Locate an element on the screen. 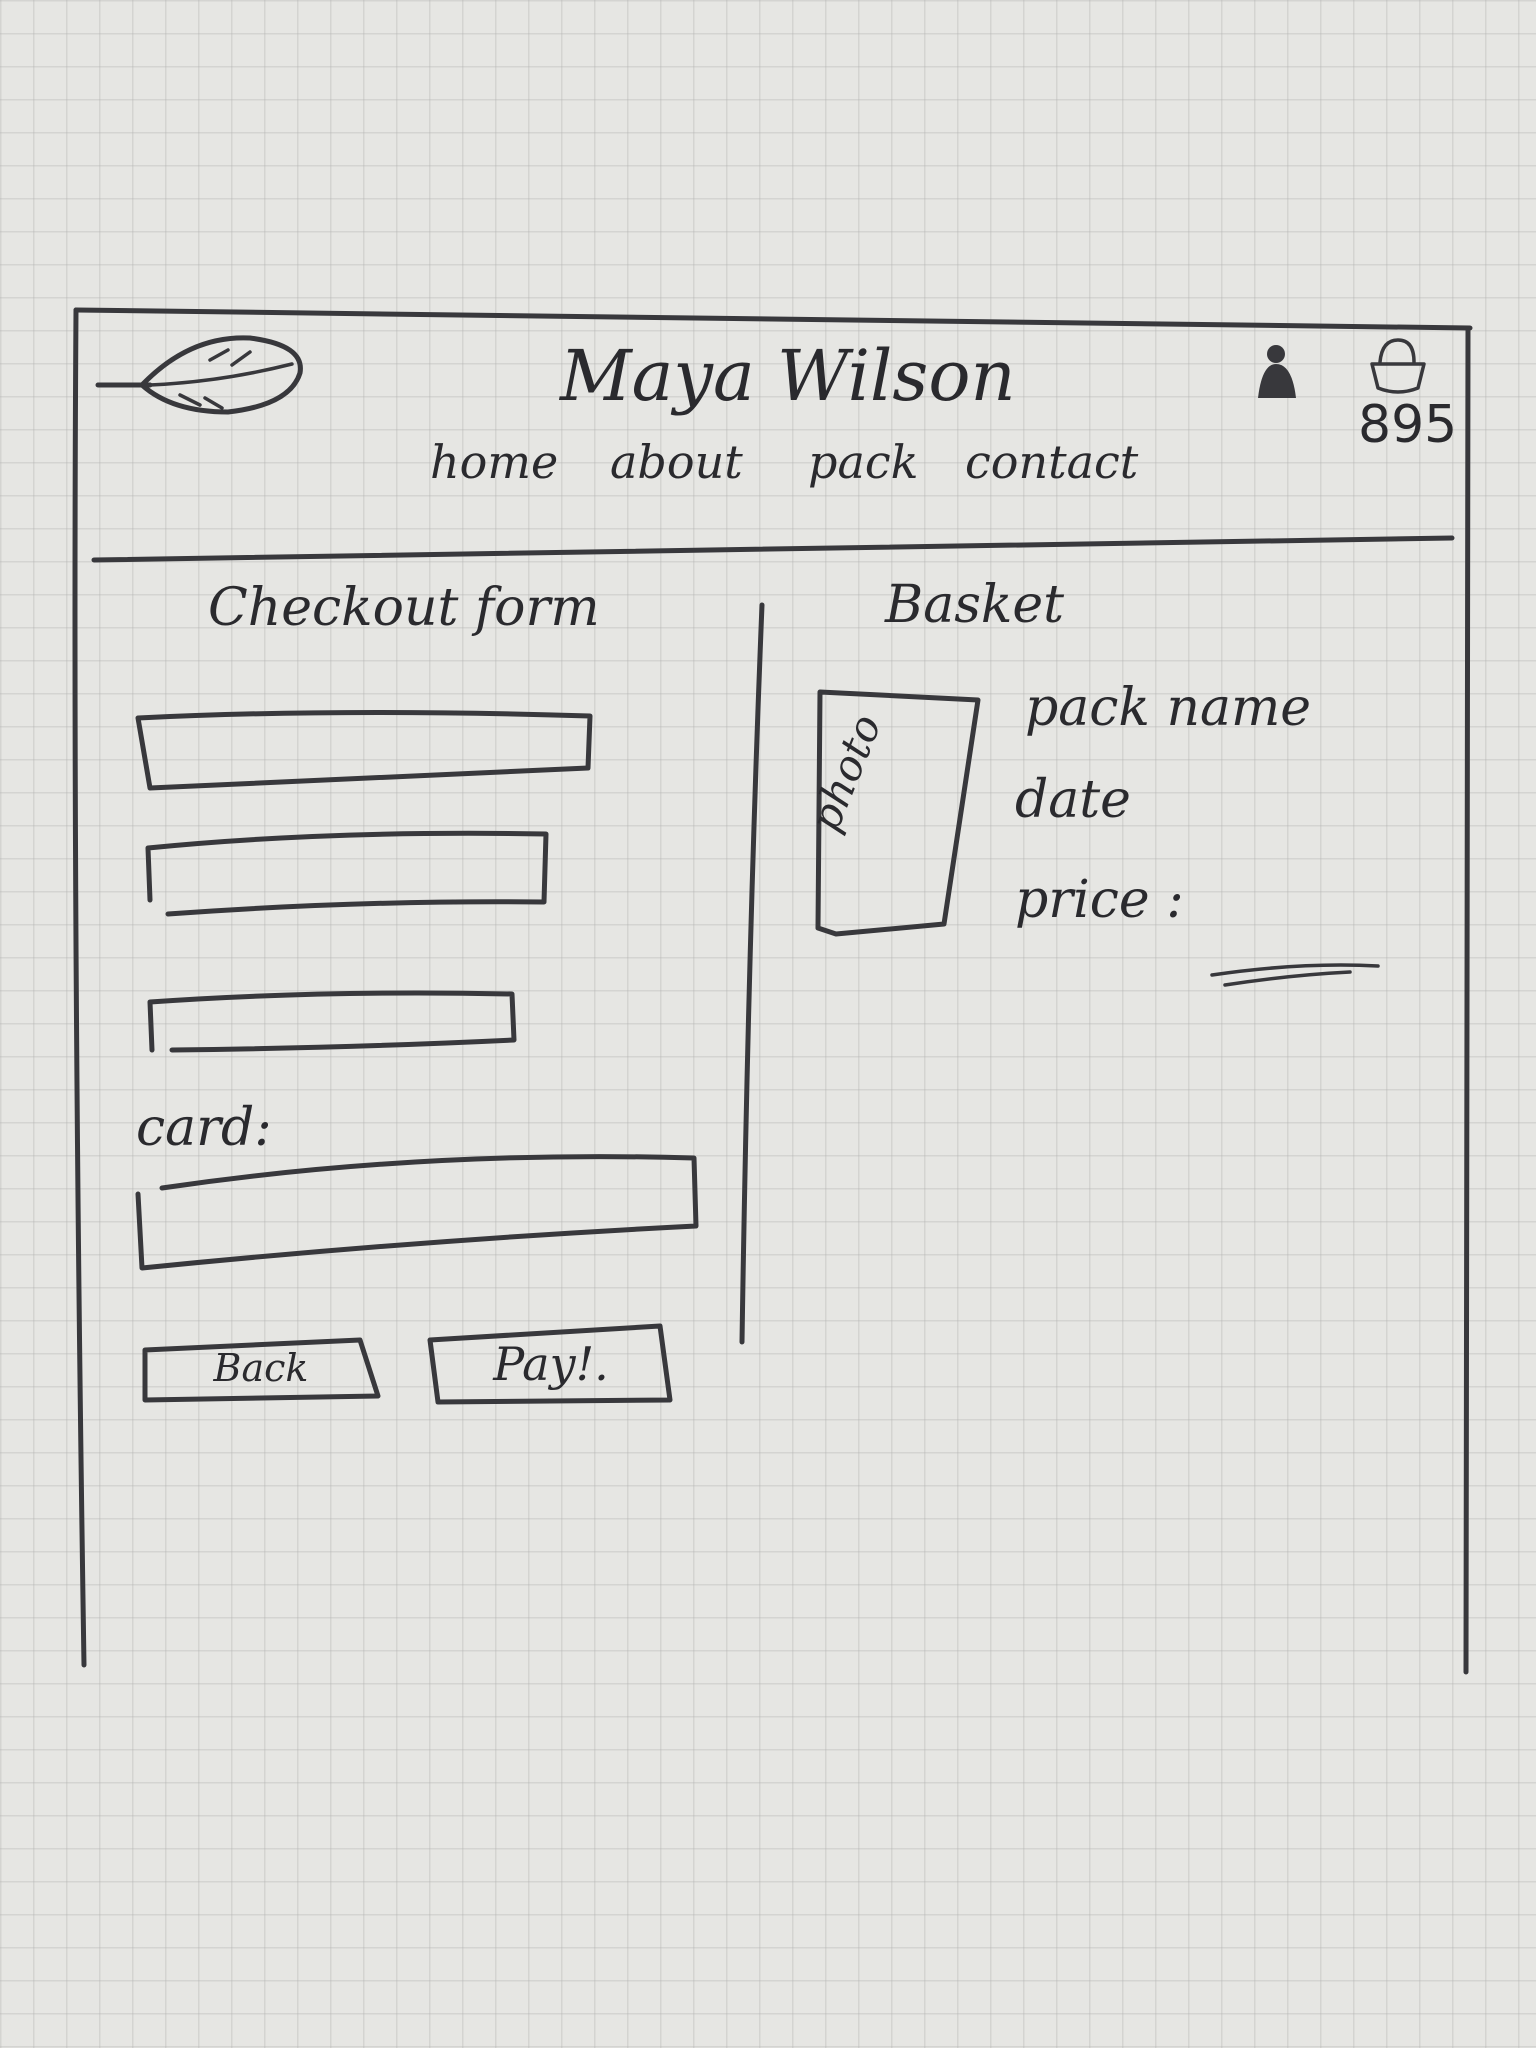 The height and width of the screenshot is (2048, 1536). basket-item-price: price : is located at coordinates (1099, 900).